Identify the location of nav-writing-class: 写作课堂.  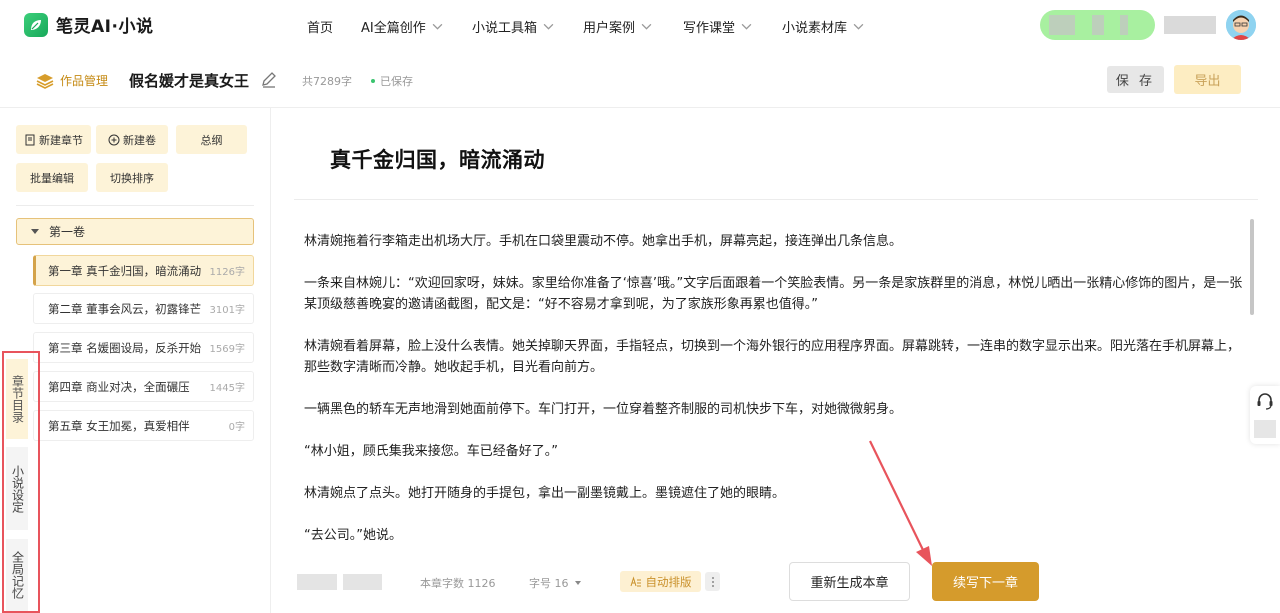
(717, 26).